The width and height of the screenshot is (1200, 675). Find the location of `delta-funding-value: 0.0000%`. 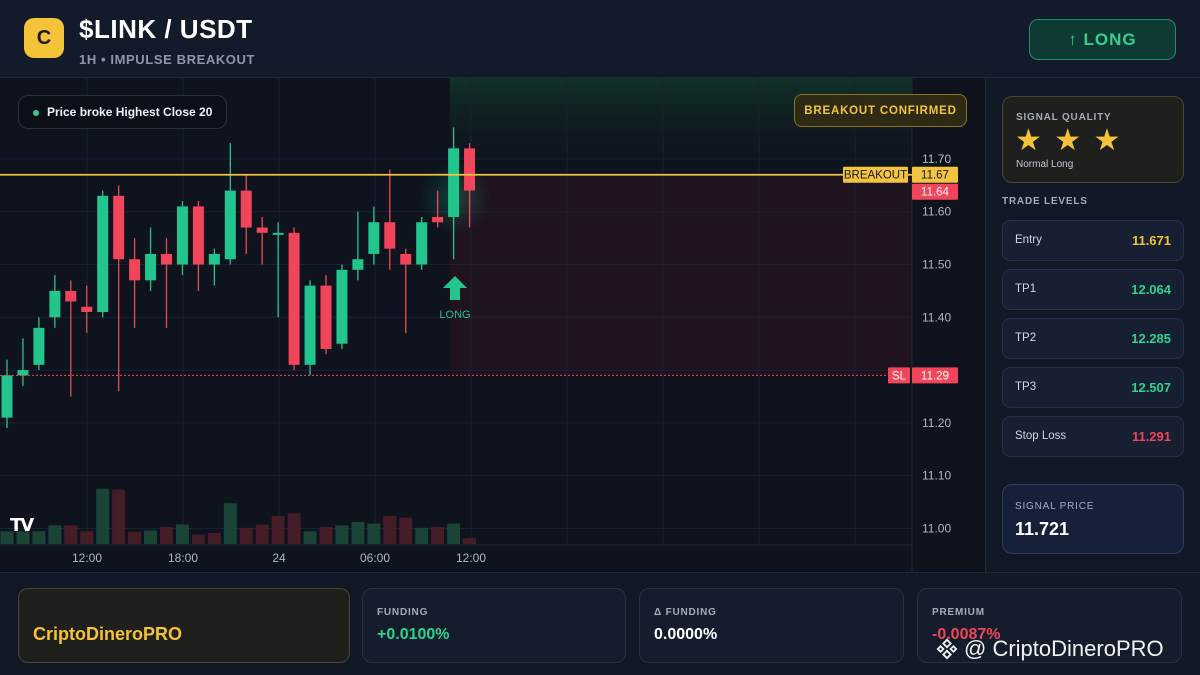

delta-funding-value: 0.0000% is located at coordinates (686, 634).